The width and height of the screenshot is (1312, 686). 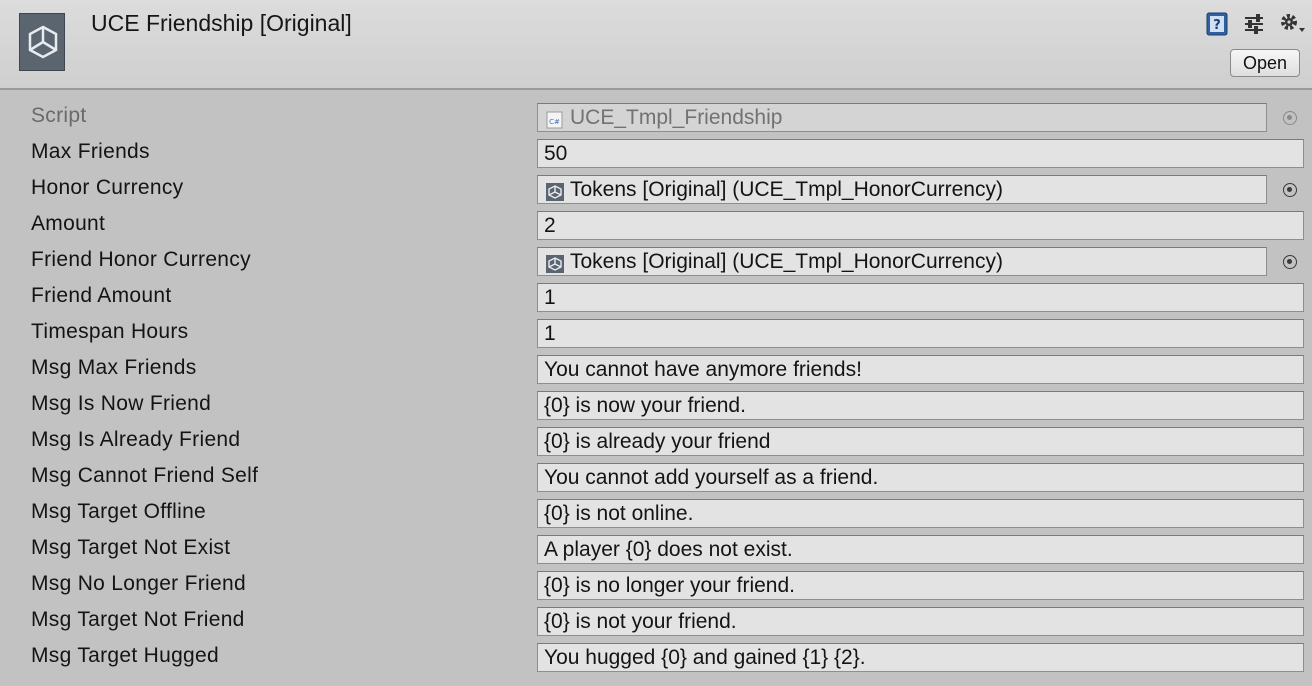 I want to click on text-field-max-friends: 50, so click(x=920, y=153).